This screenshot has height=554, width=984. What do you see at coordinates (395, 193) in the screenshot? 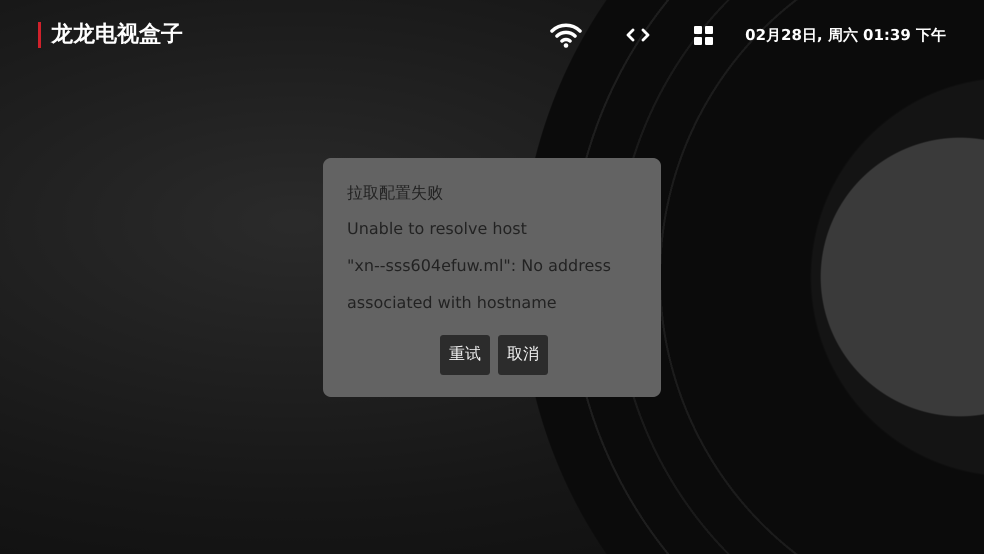
I see `dialog-title: 拉取配置失败` at bounding box center [395, 193].